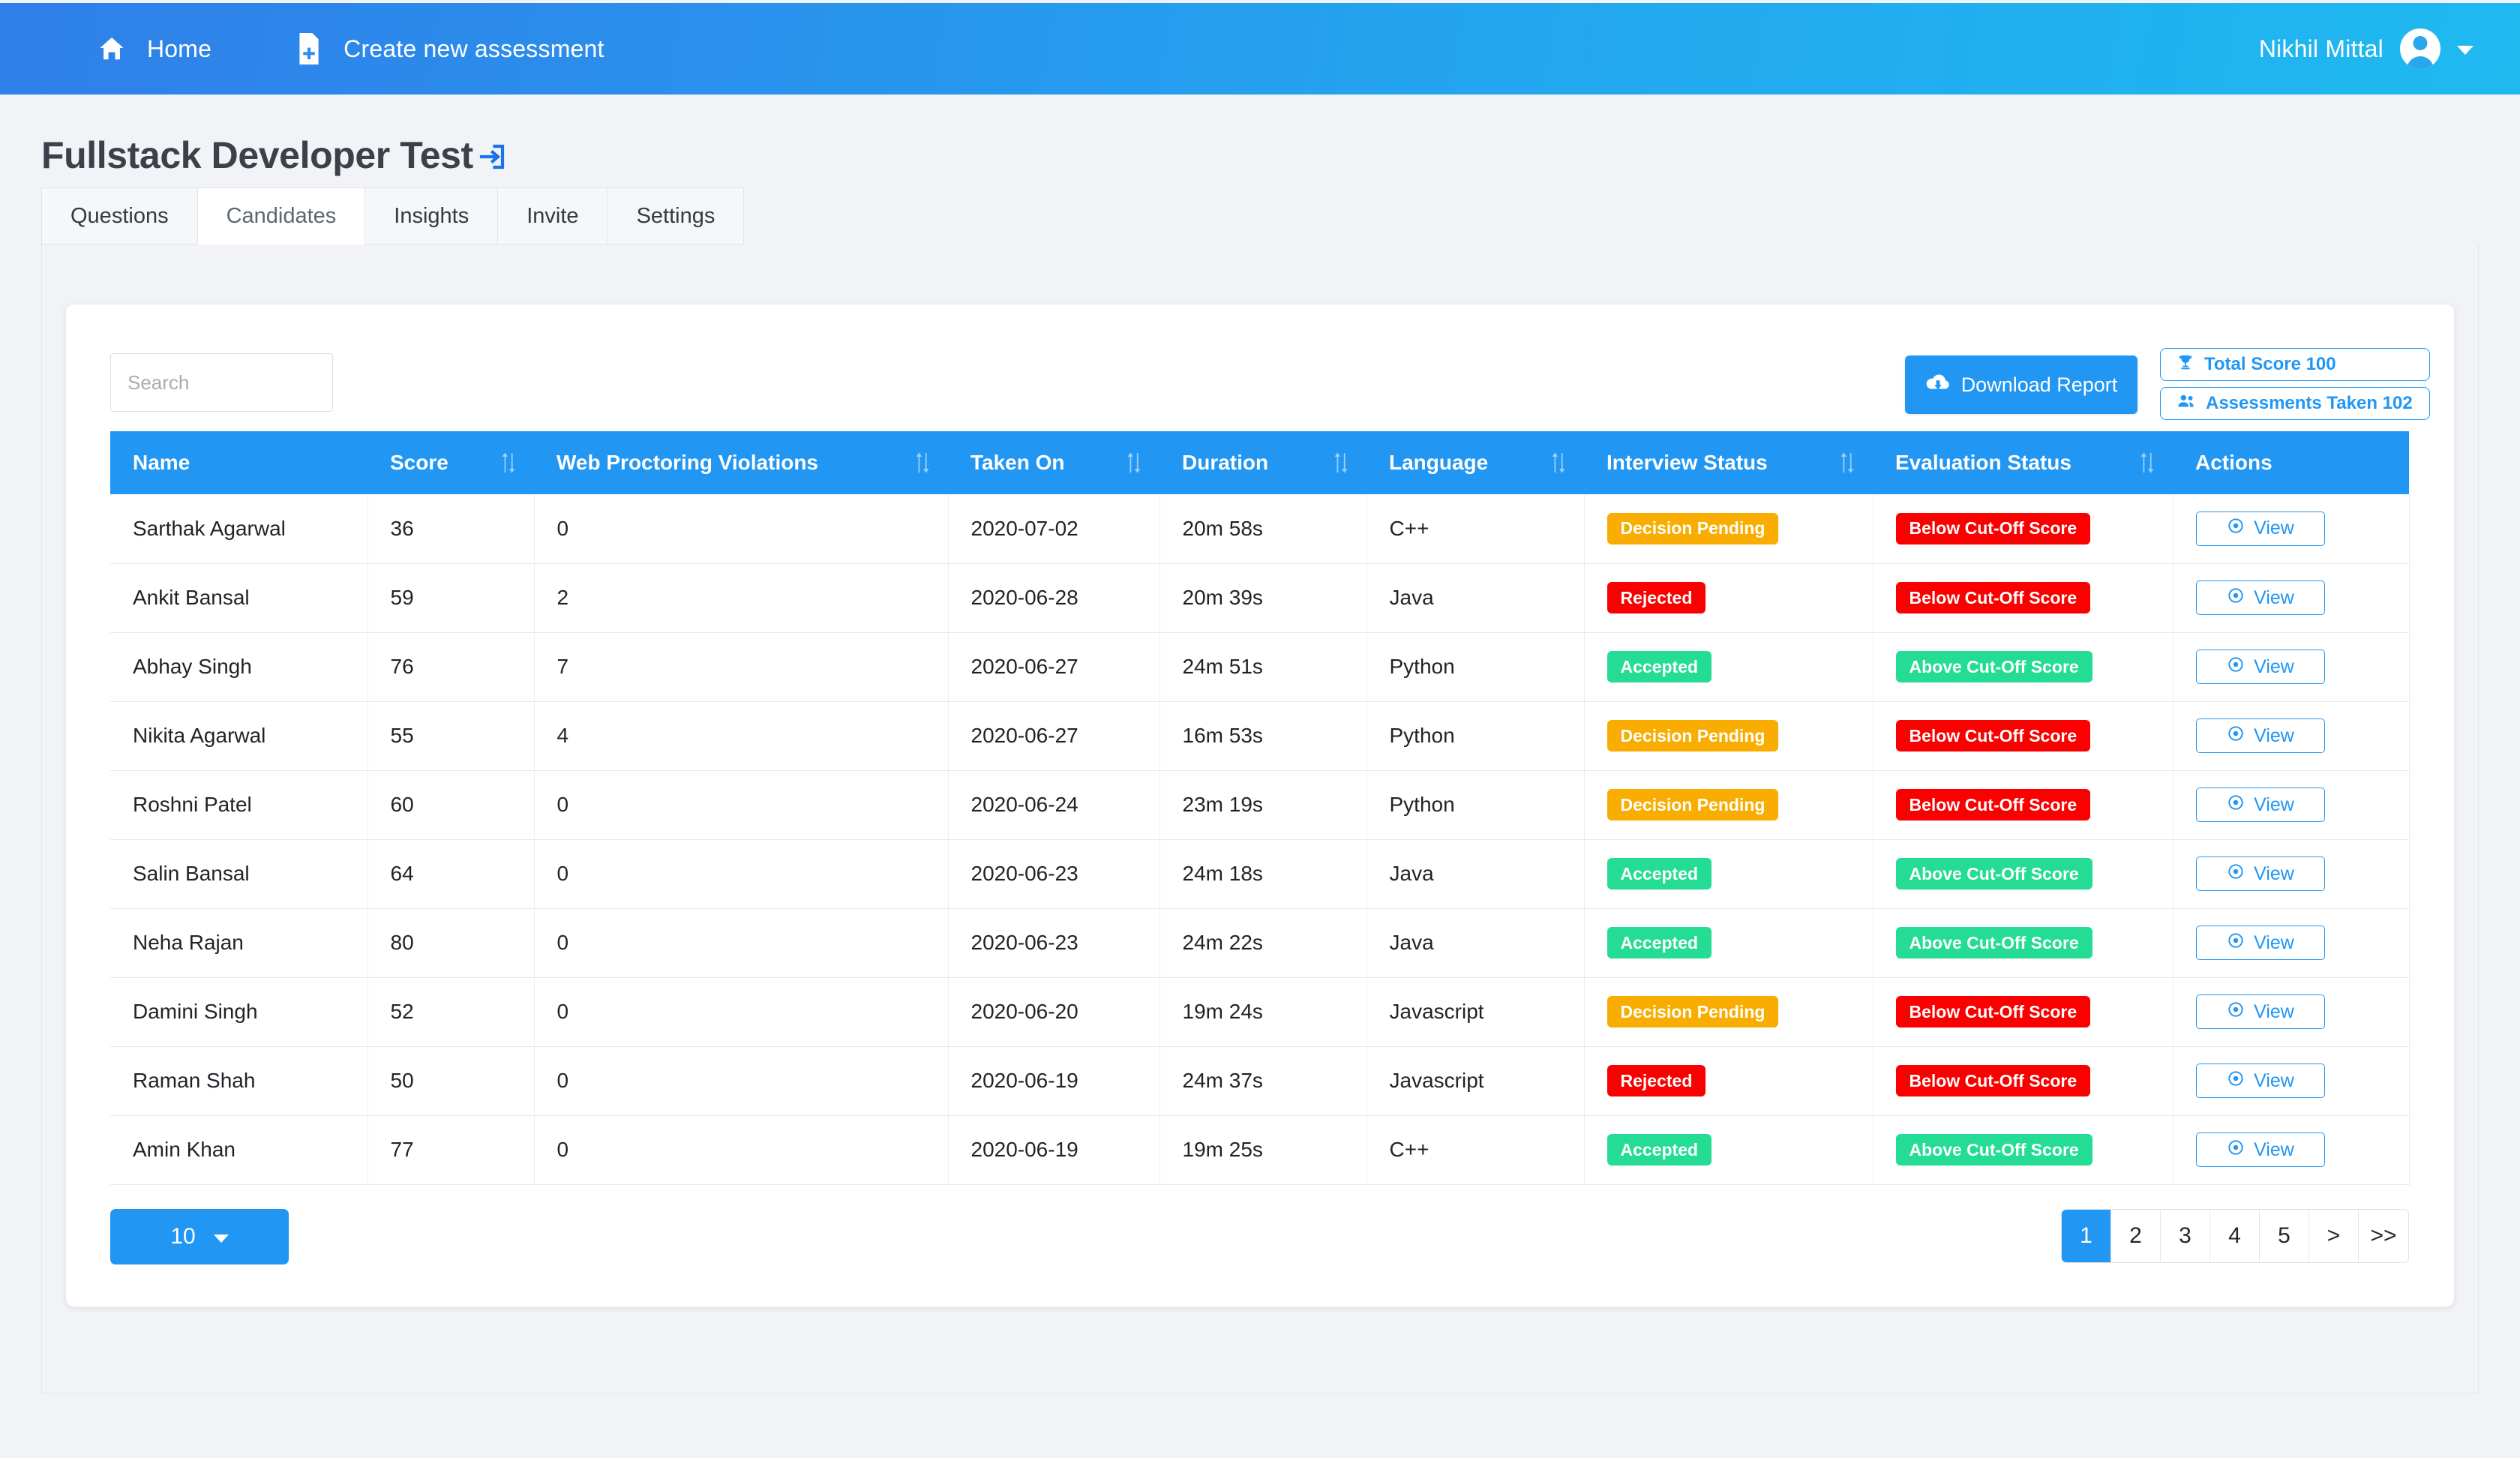 This screenshot has width=2520, height=1458. I want to click on tab-candidates: Candidates, so click(281, 216).